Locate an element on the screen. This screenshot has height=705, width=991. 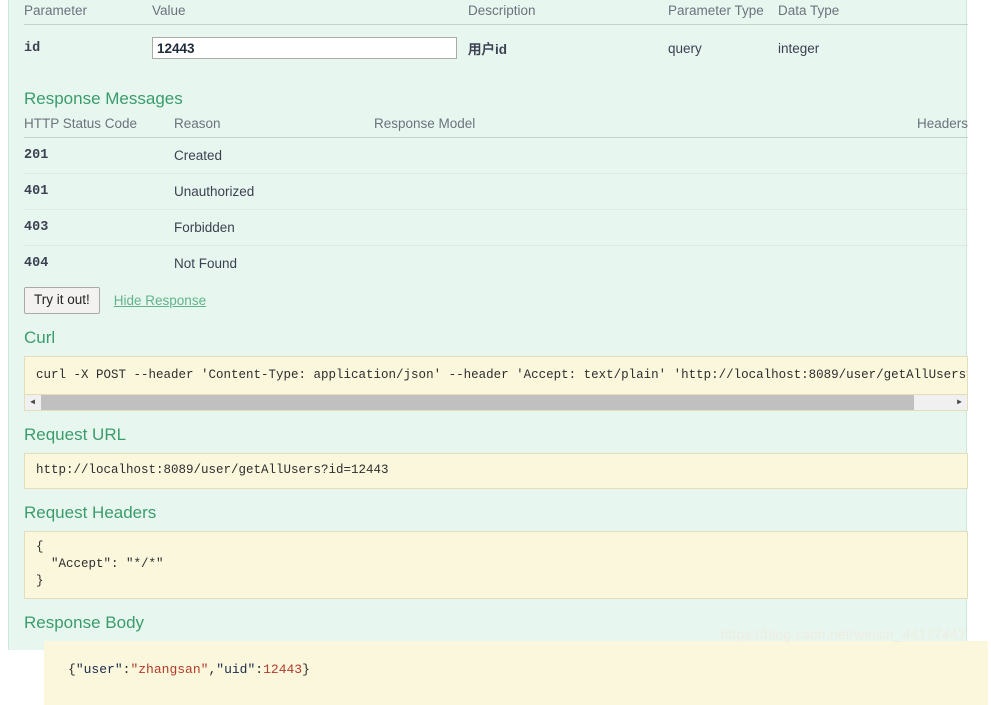
response-messages-title: Response Messages is located at coordinates (103, 98).